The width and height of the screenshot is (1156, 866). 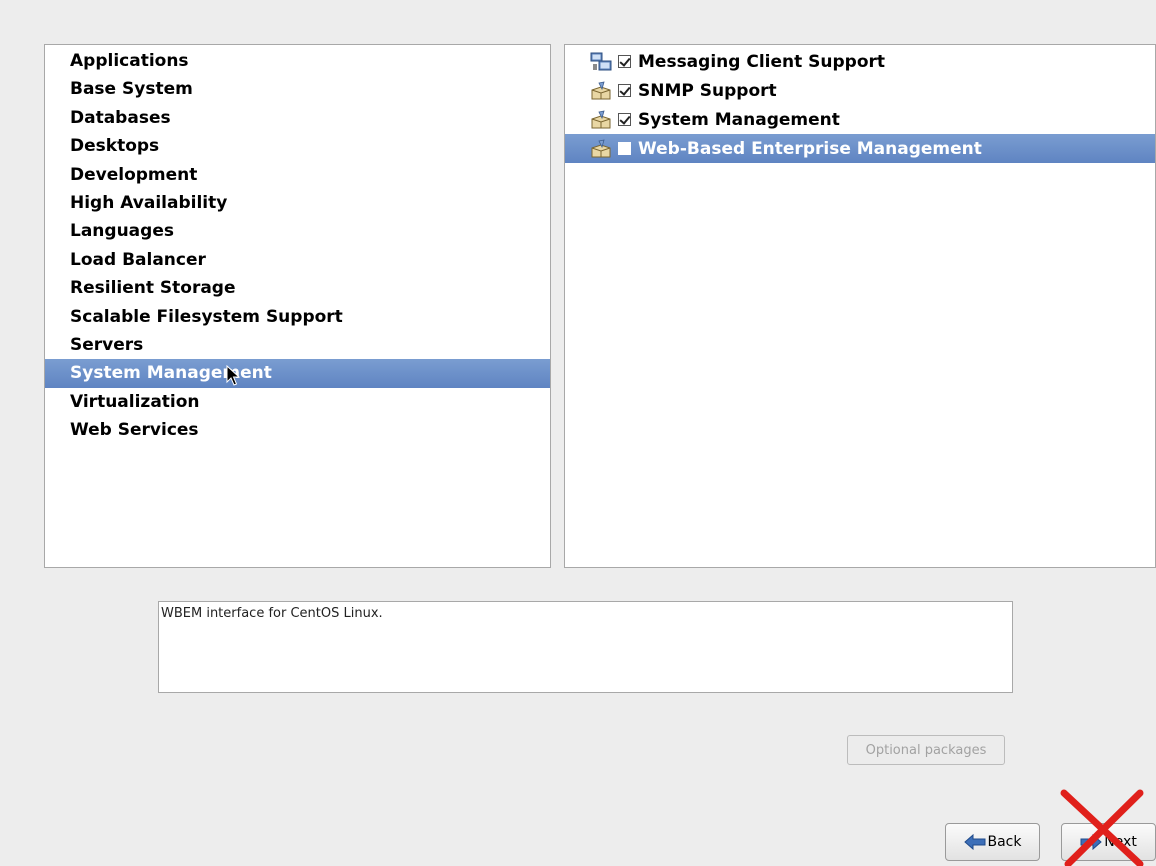 What do you see at coordinates (707, 90) in the screenshot?
I see `group-label: SNMP Support` at bounding box center [707, 90].